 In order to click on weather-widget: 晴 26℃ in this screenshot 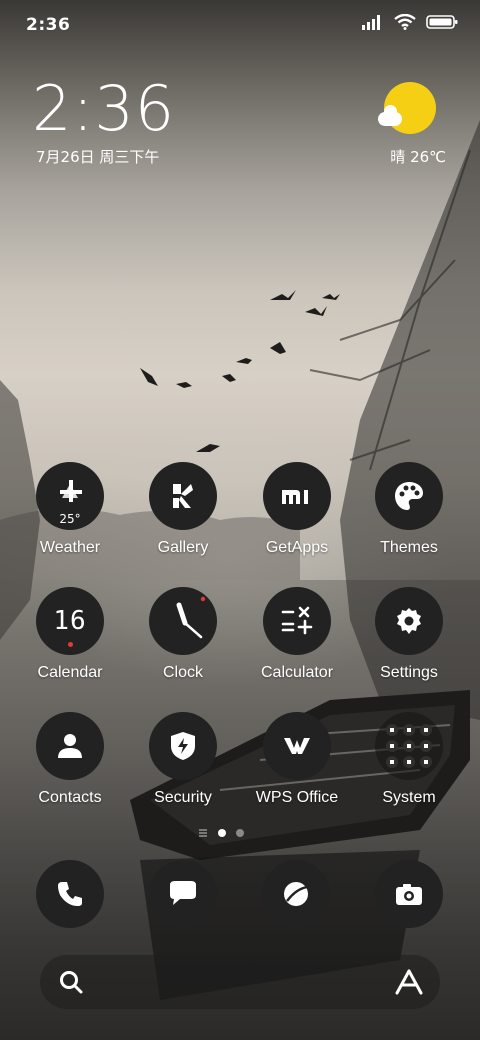, I will do `click(411, 127)`.